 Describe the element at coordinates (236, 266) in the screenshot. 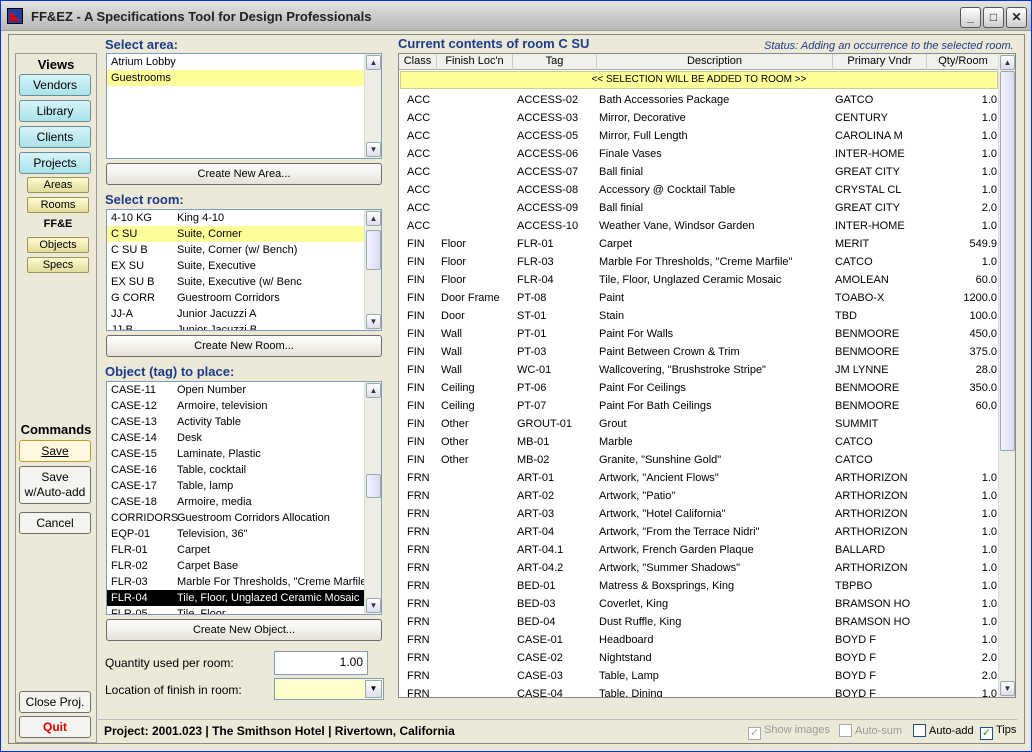

I see `list-item: EX SU Suite, Executive` at that location.